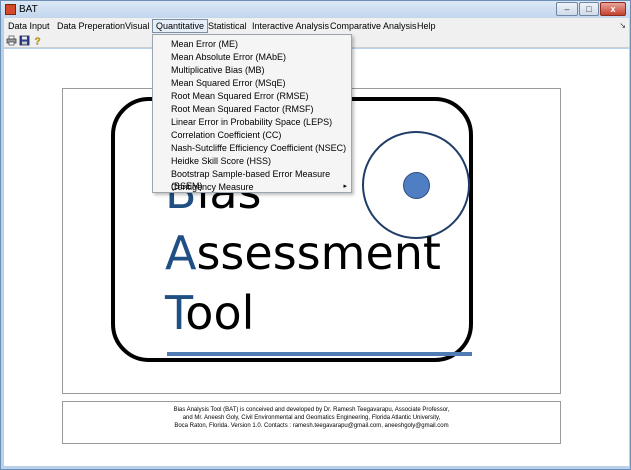 The height and width of the screenshot is (470, 631). I want to click on menu-item-mb: Multiplicative Bias (MB), so click(252, 70).